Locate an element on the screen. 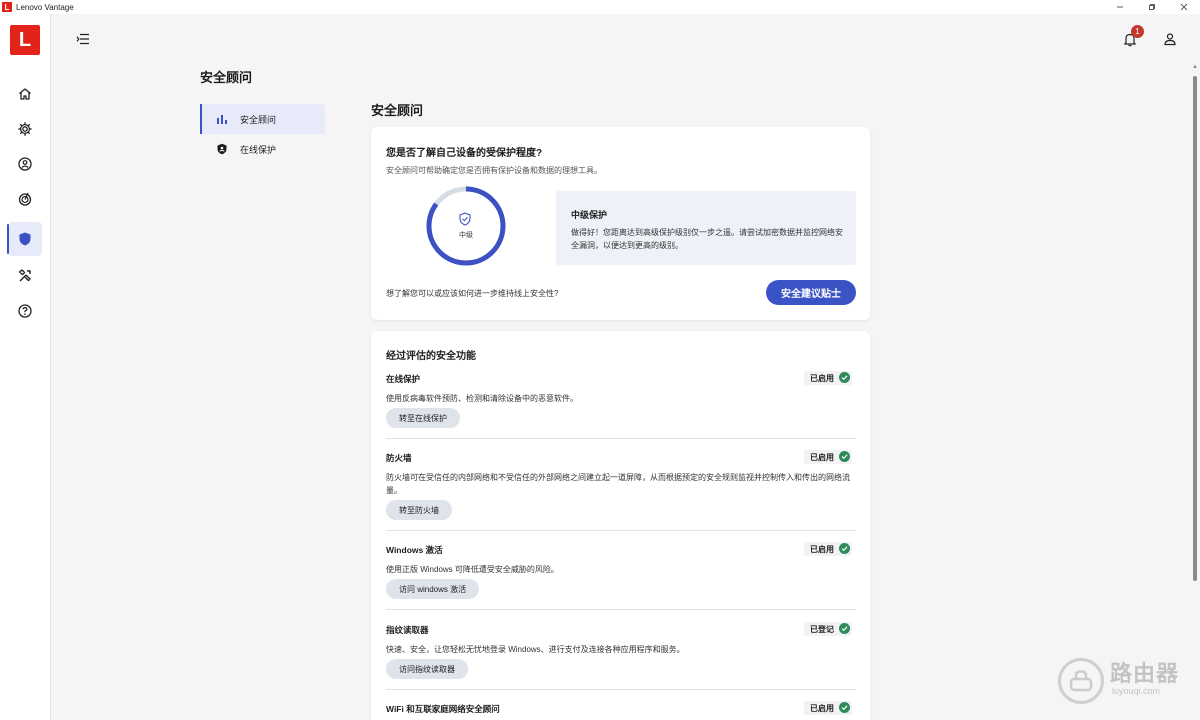 The image size is (1200, 720). minimize-button is located at coordinates (1120, 7).